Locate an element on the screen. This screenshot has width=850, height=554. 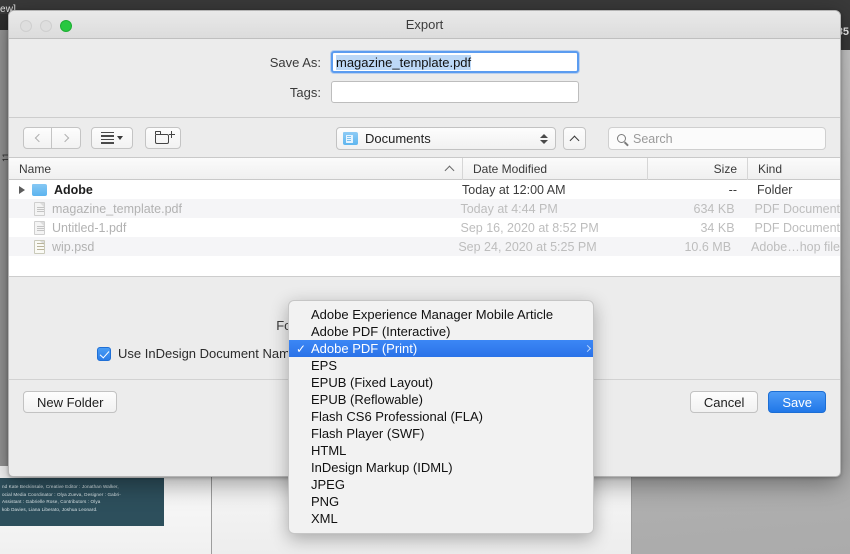
use-indesign-name-checkbox-row: Use InDesign Document Name is located at coordinates (197, 353).